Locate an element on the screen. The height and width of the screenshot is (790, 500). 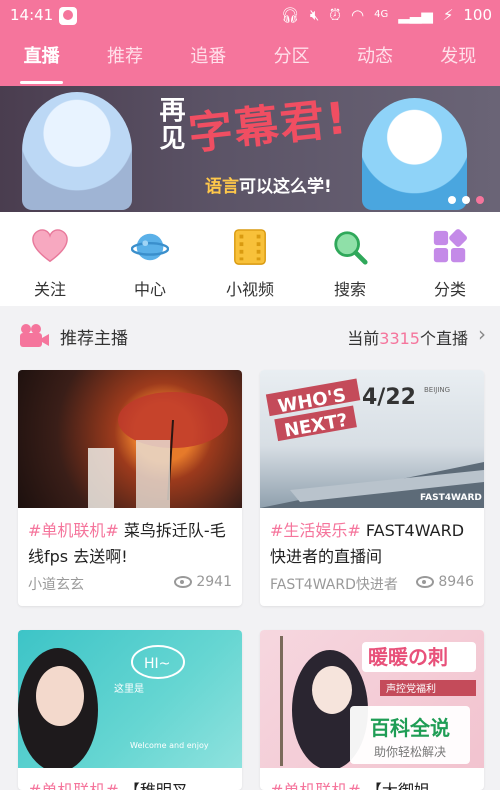
planet-icon is located at coordinates (150, 247).